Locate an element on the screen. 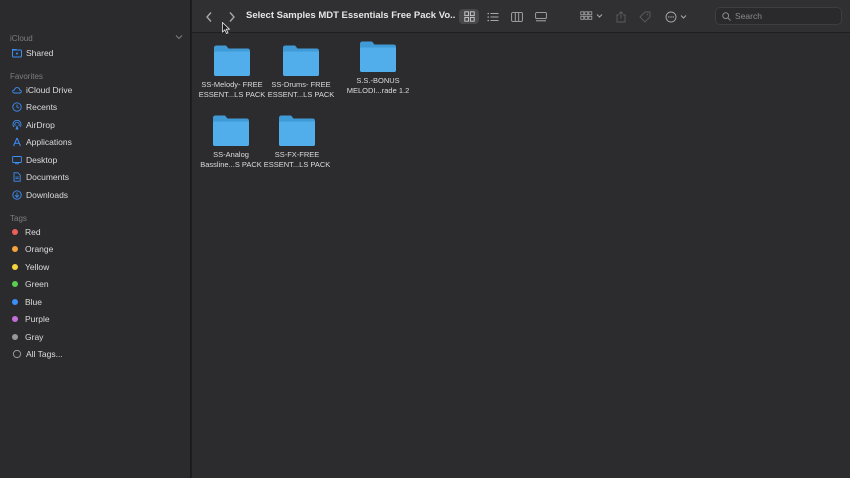 The width and height of the screenshot is (850, 478). more-actions-button is located at coordinates (677, 16).